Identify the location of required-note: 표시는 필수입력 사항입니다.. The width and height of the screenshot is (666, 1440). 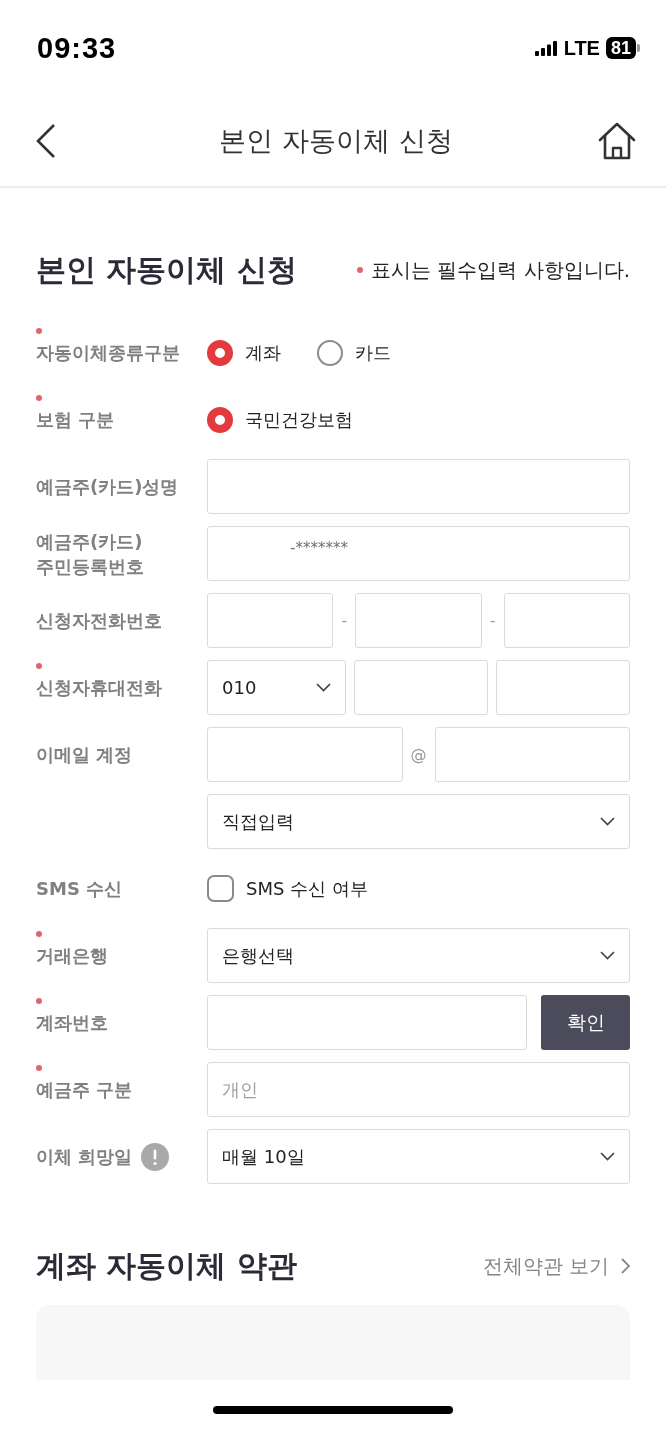
(500, 270).